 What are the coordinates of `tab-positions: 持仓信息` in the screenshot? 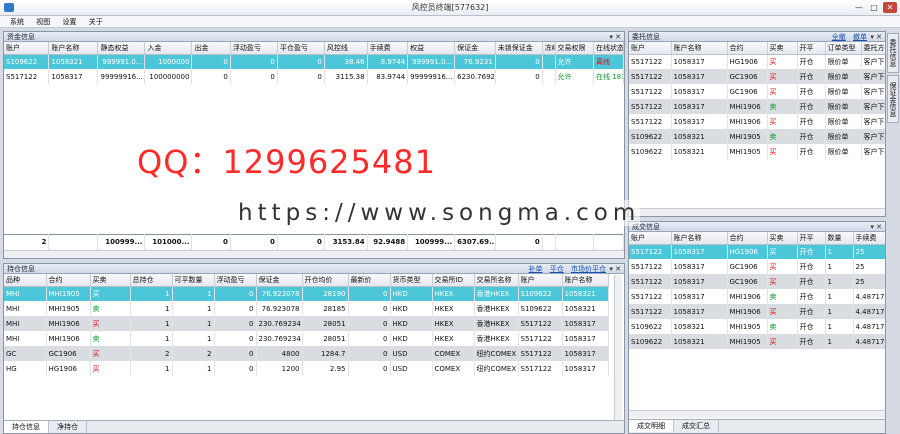 It's located at (26, 427).